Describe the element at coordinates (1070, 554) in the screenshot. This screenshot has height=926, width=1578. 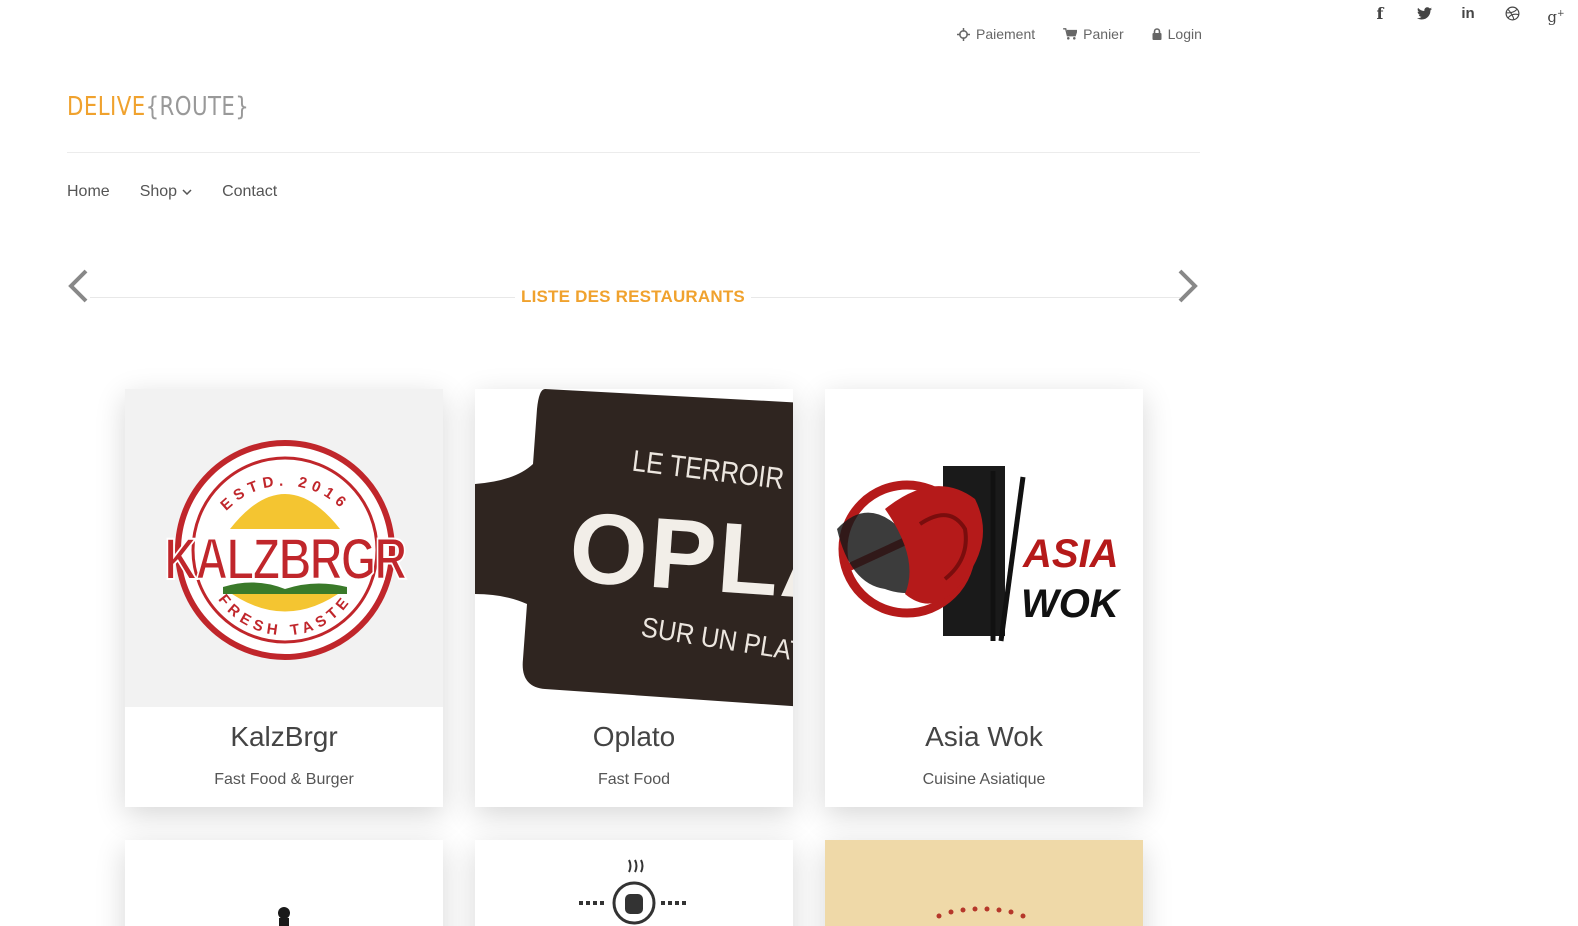
I see `asia-wok-logo-line1: ASIA` at that location.